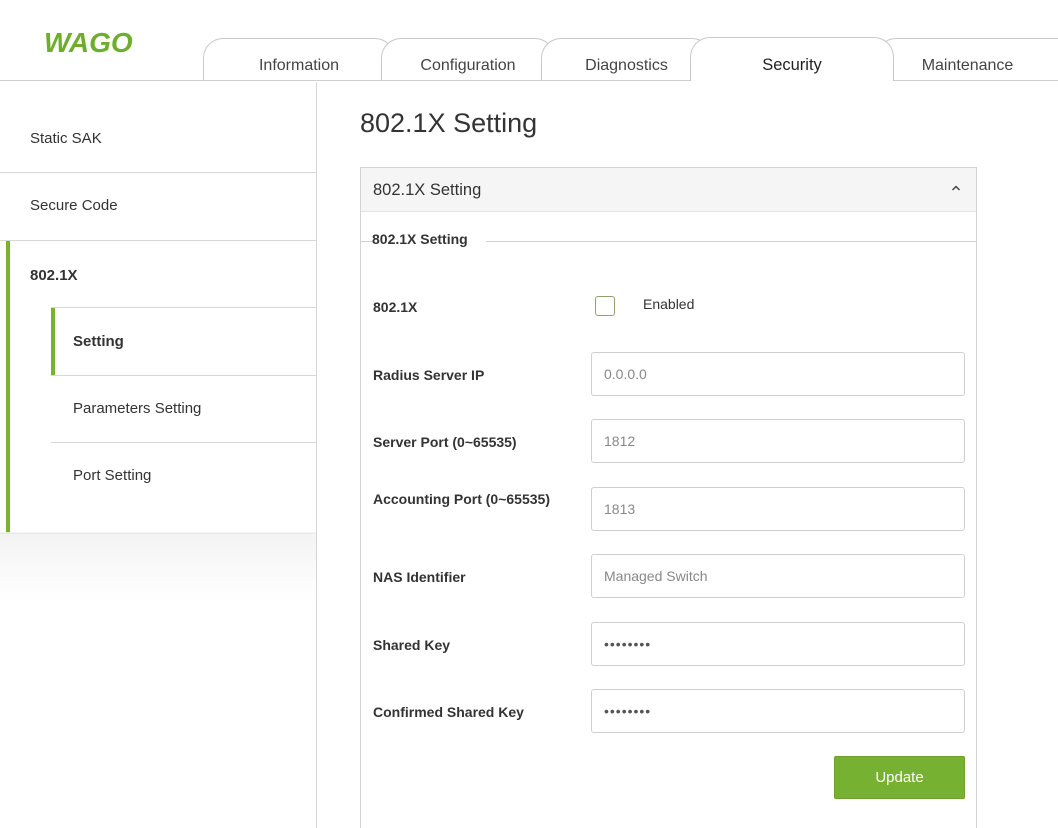  I want to click on sidebar-item-label: 802.1X, so click(54, 275).